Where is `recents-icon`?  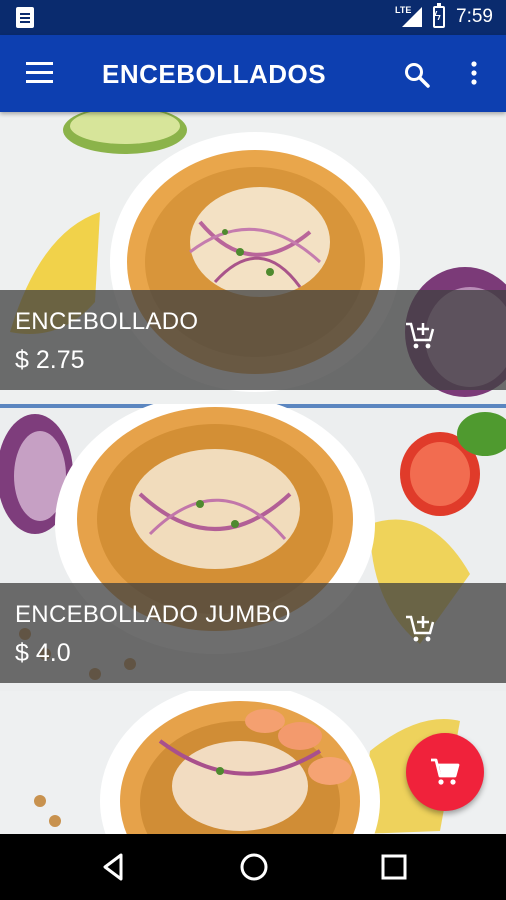 recents-icon is located at coordinates (394, 867).